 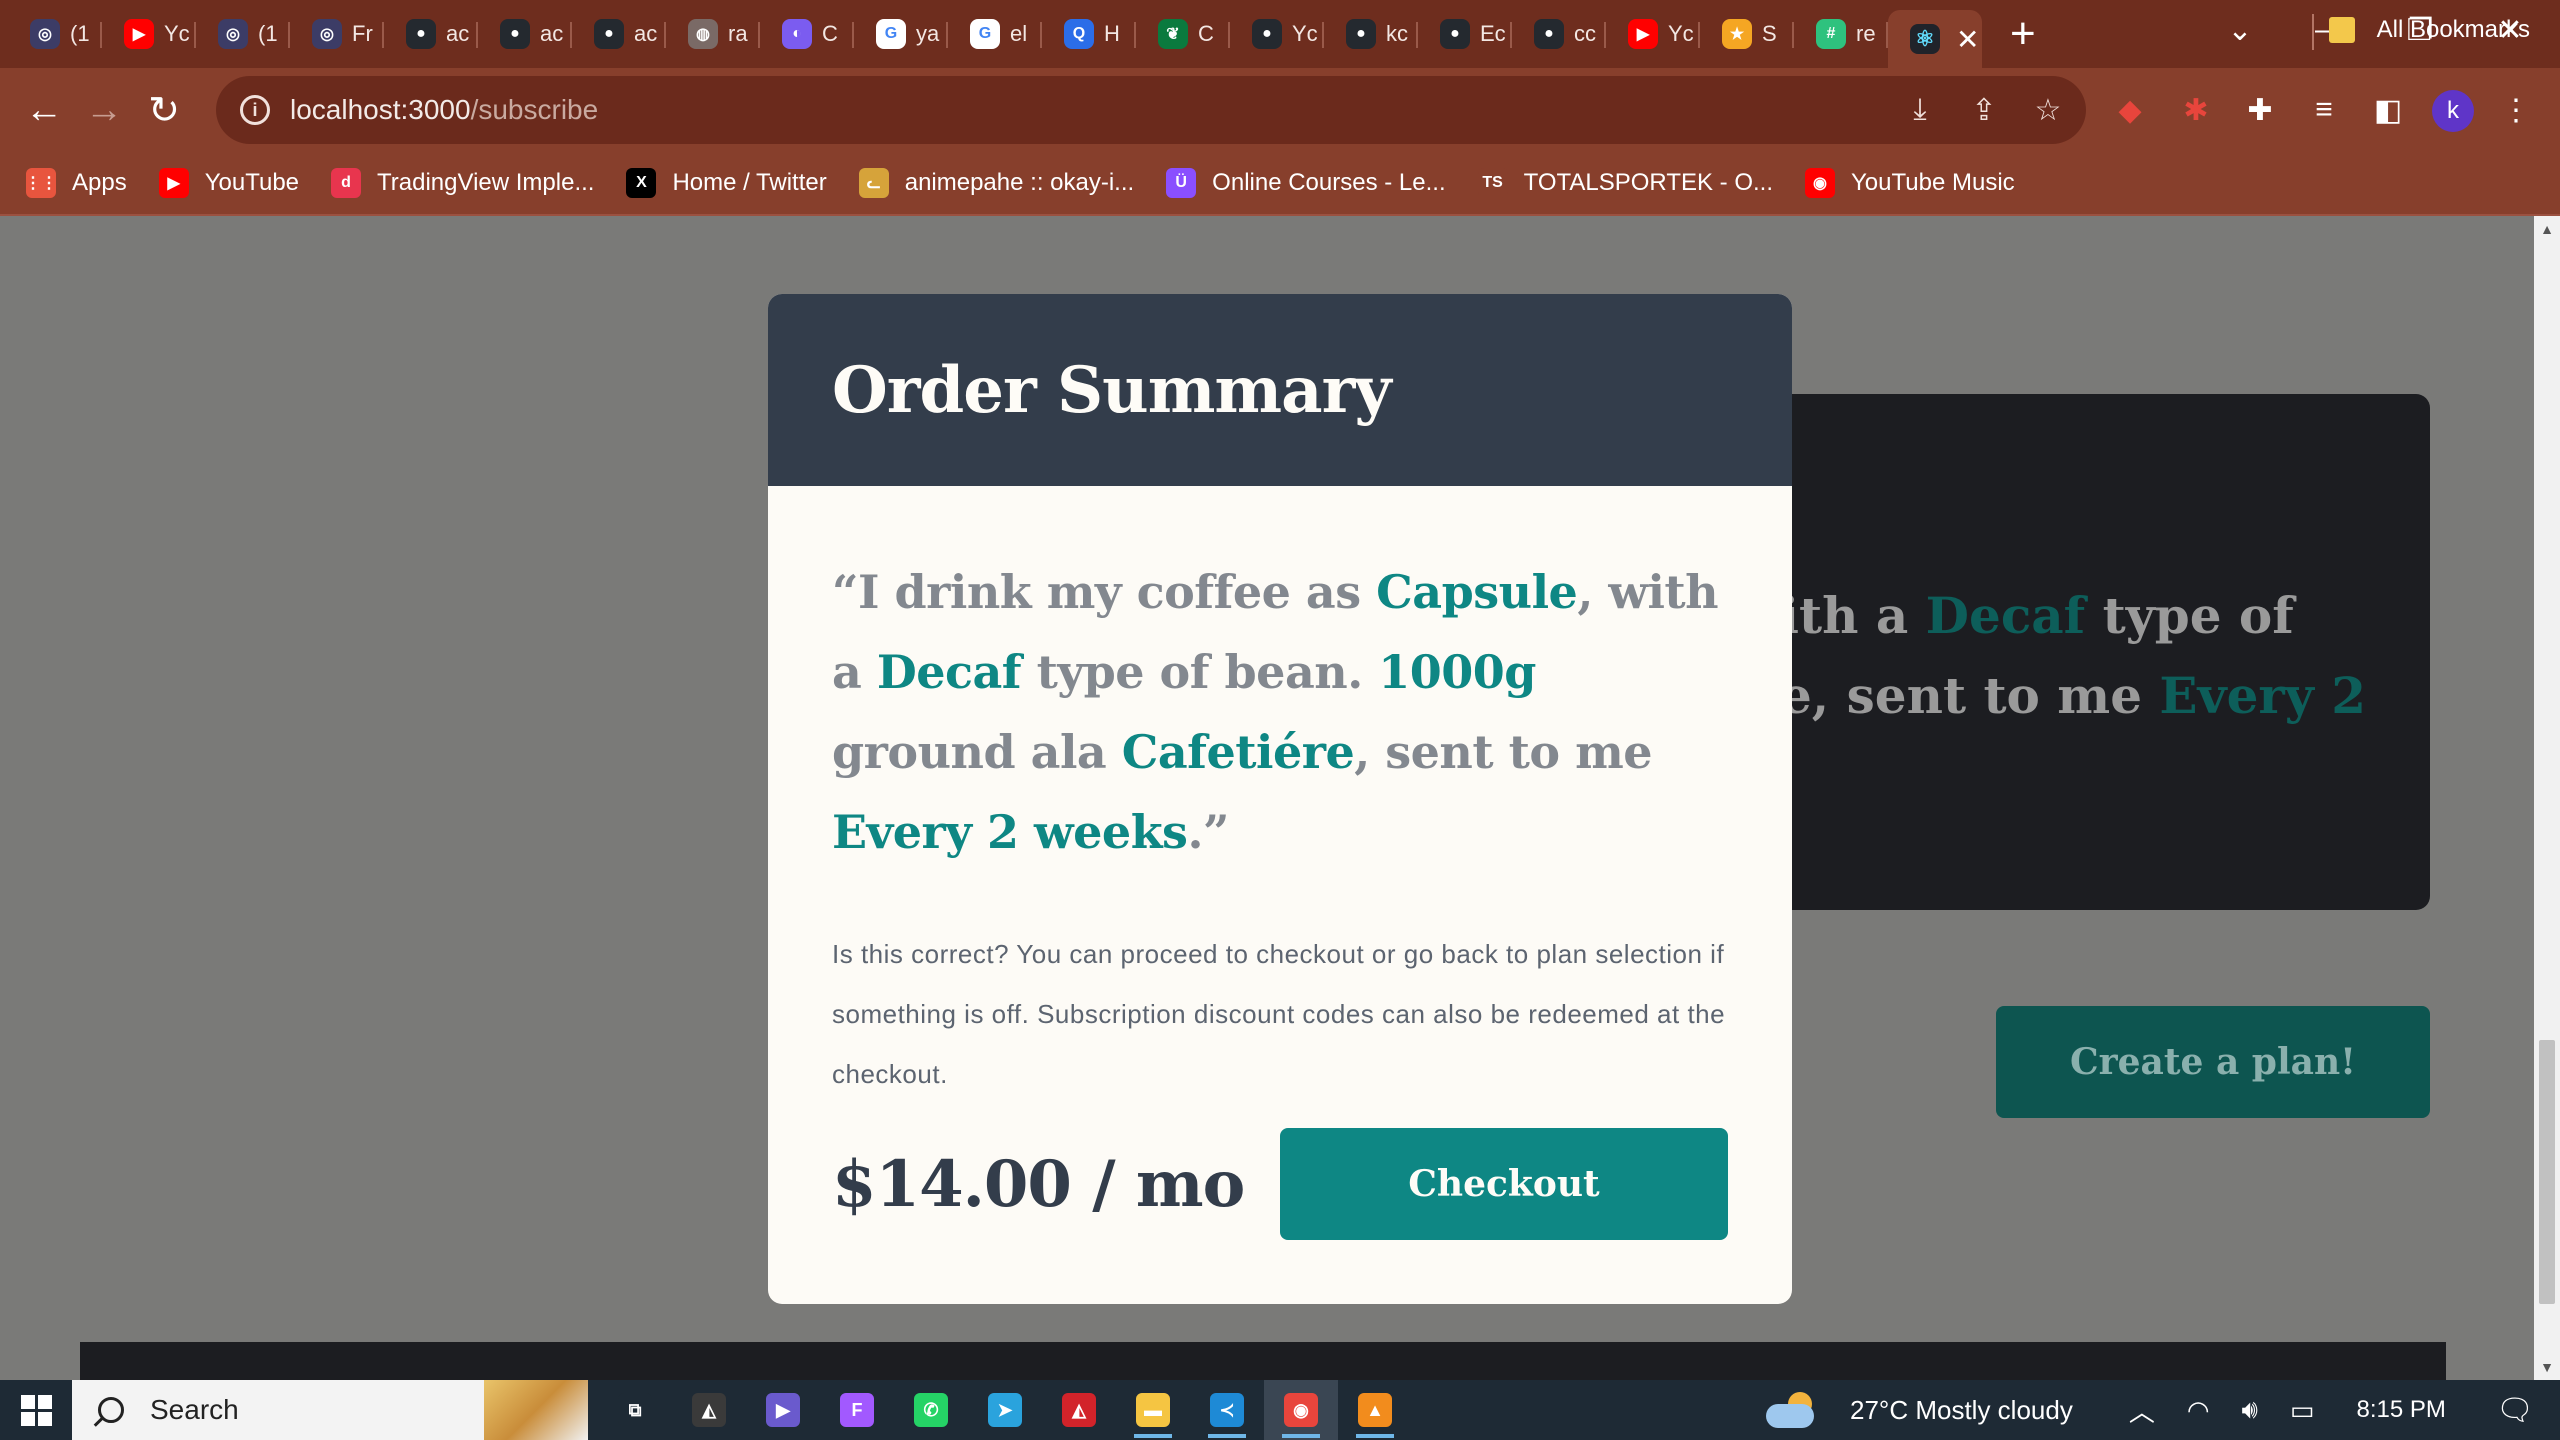 I want to click on google-icon: G, so click(x=891, y=34).